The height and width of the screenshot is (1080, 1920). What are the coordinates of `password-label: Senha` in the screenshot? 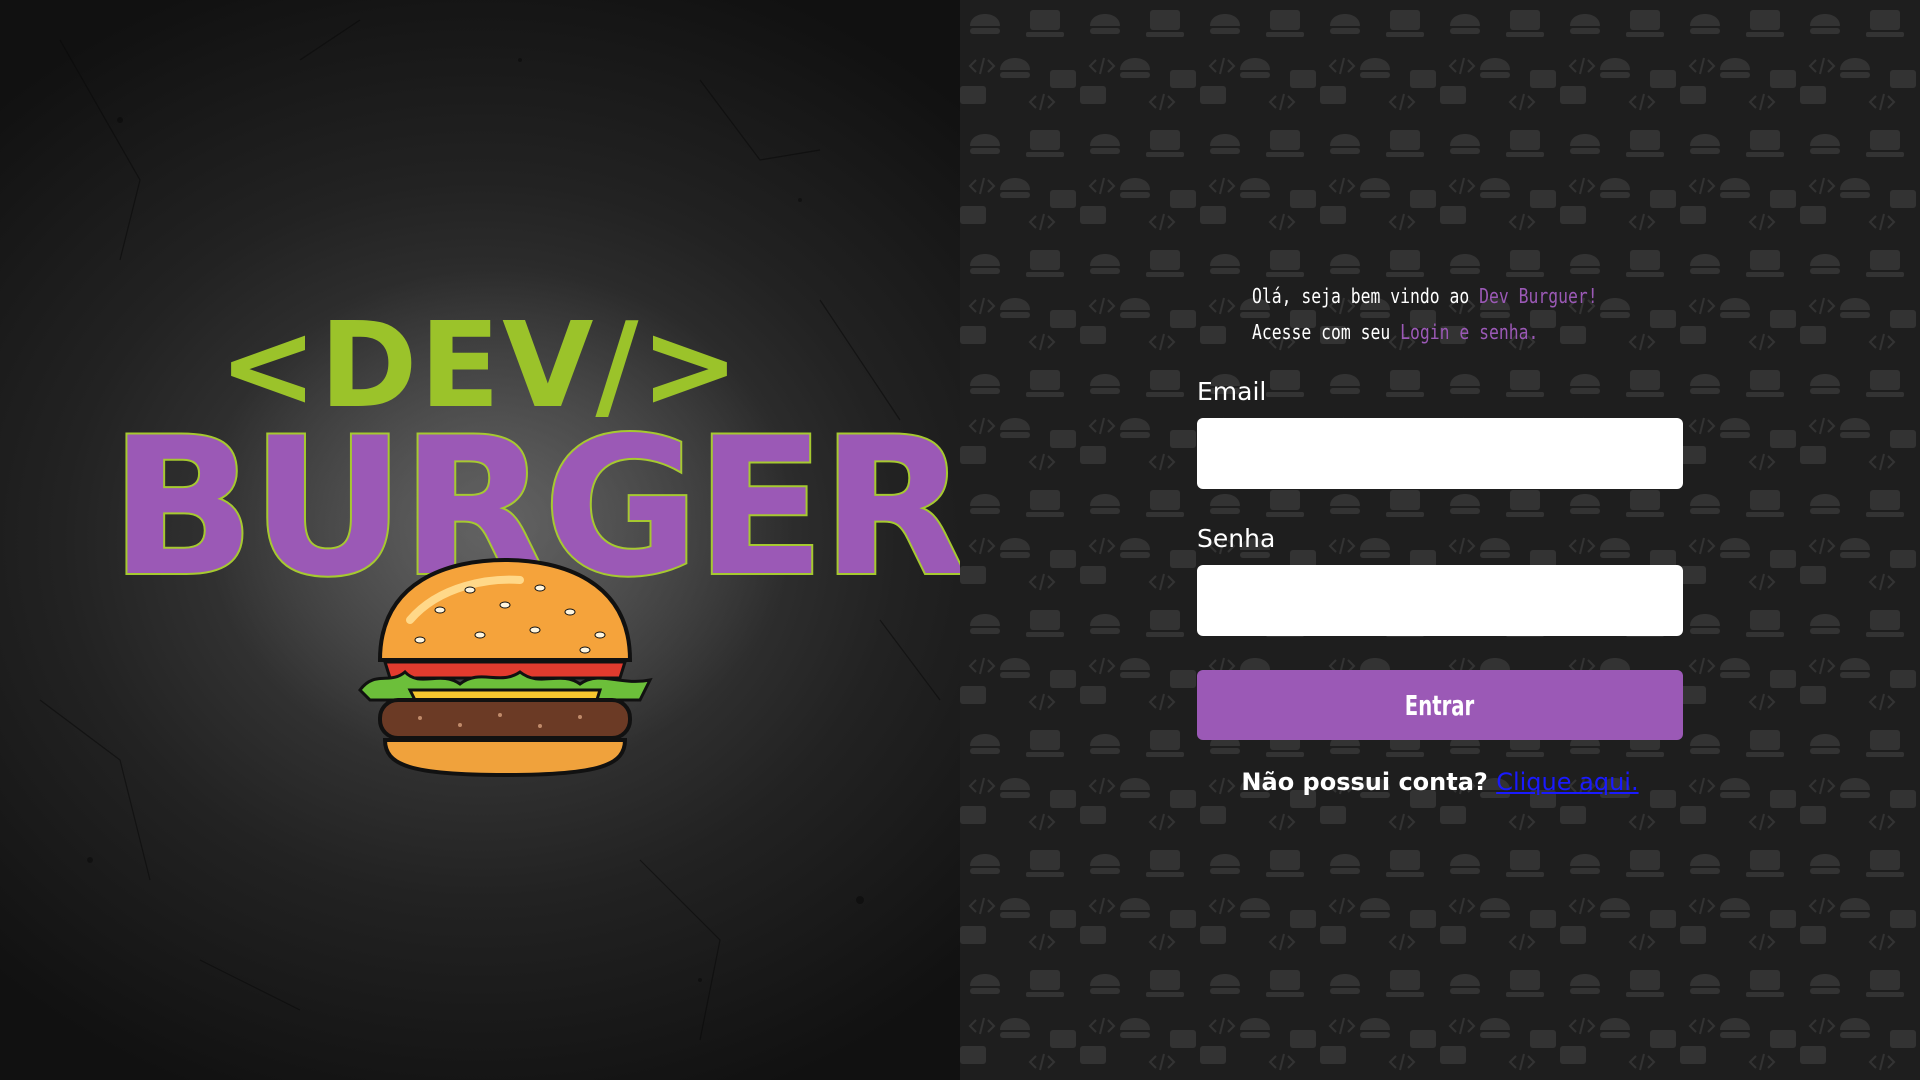 It's located at (1236, 538).